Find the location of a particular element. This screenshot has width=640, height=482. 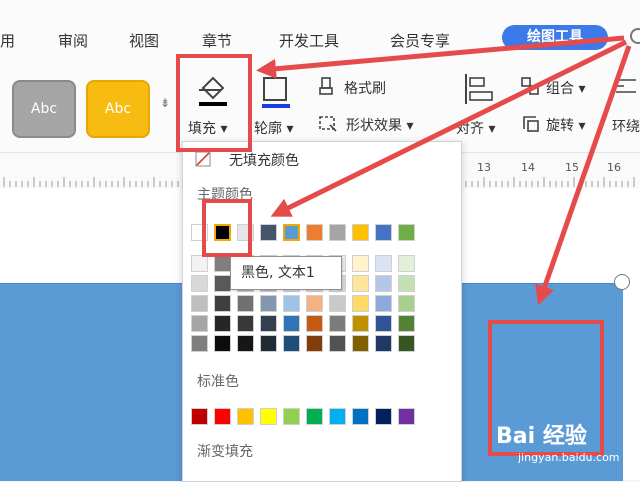

arrow-to-shape is located at coordinates (583, 175).